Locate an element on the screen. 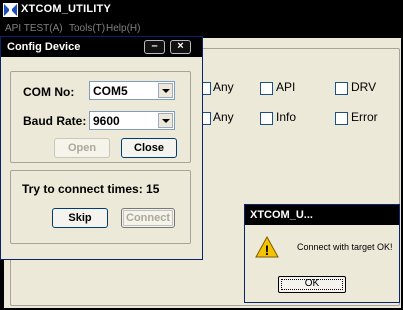 This screenshot has height=310, width=403. ok-button: OK is located at coordinates (312, 284).